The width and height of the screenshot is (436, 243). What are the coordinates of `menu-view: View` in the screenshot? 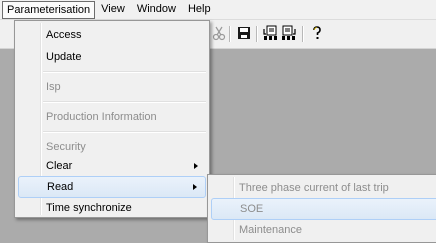 It's located at (113, 9).